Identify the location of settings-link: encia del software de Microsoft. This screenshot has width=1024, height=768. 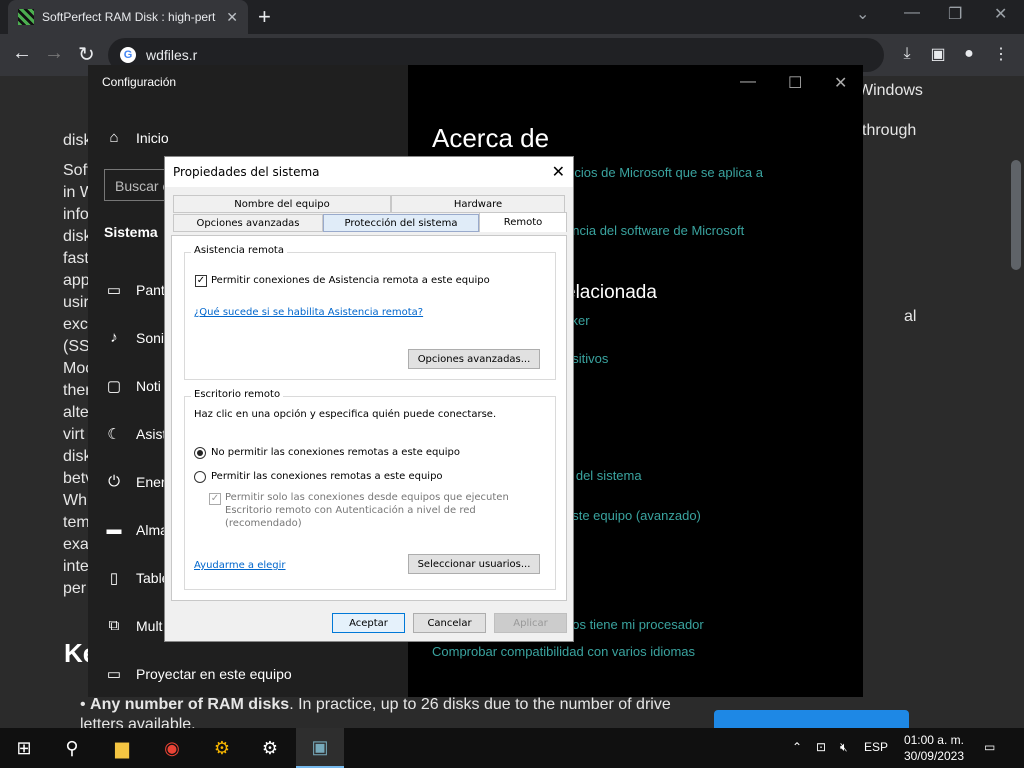
(654, 230).